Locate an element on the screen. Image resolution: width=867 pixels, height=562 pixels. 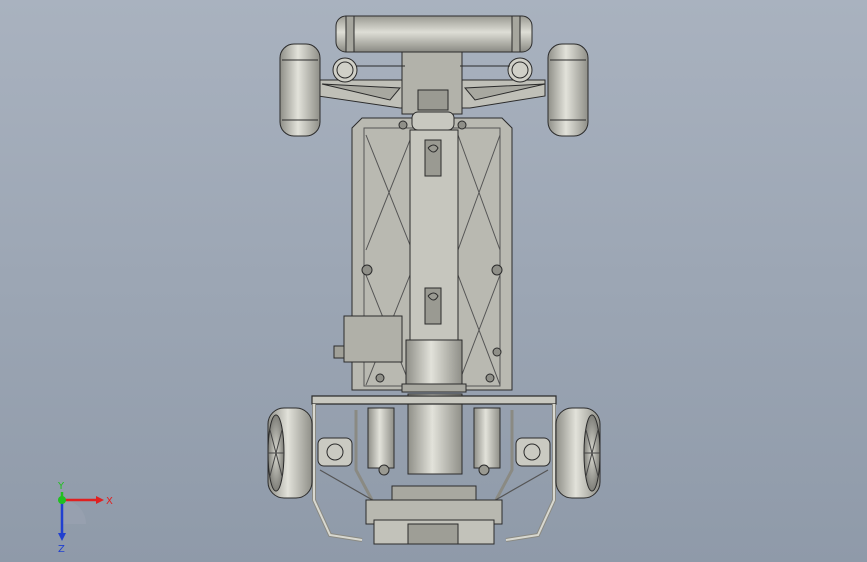
x-axis-arrowhead is located at coordinates (100, 500).